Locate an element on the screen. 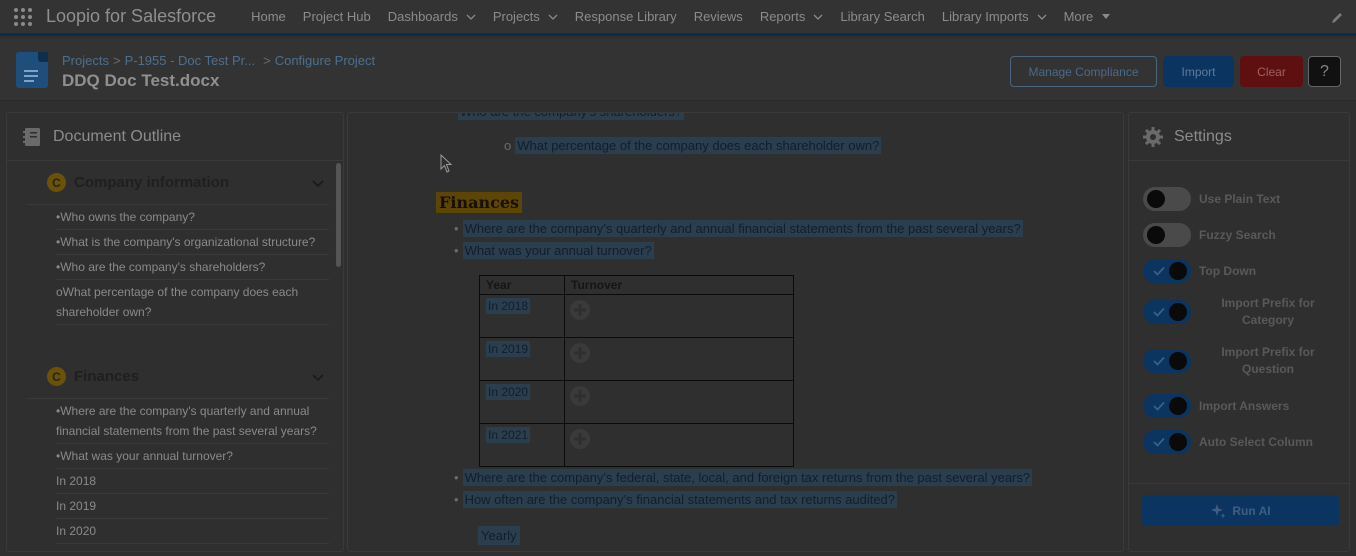 The height and width of the screenshot is (556, 1356). section-title: Company information is located at coordinates (152, 182).